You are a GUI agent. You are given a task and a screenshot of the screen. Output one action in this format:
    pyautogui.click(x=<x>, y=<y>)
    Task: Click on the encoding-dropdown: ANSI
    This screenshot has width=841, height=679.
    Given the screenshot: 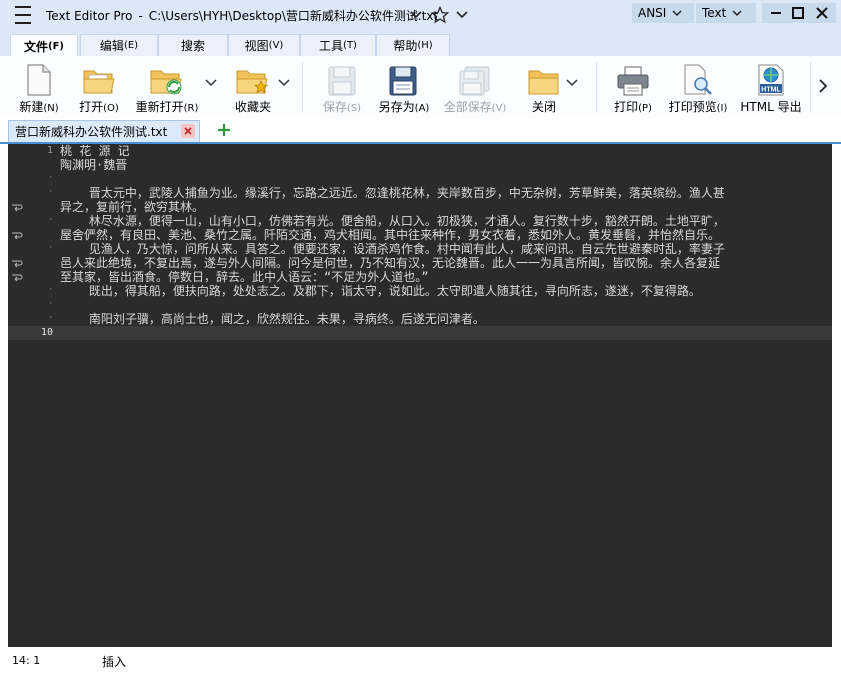 What is the action you would take?
    pyautogui.click(x=663, y=13)
    